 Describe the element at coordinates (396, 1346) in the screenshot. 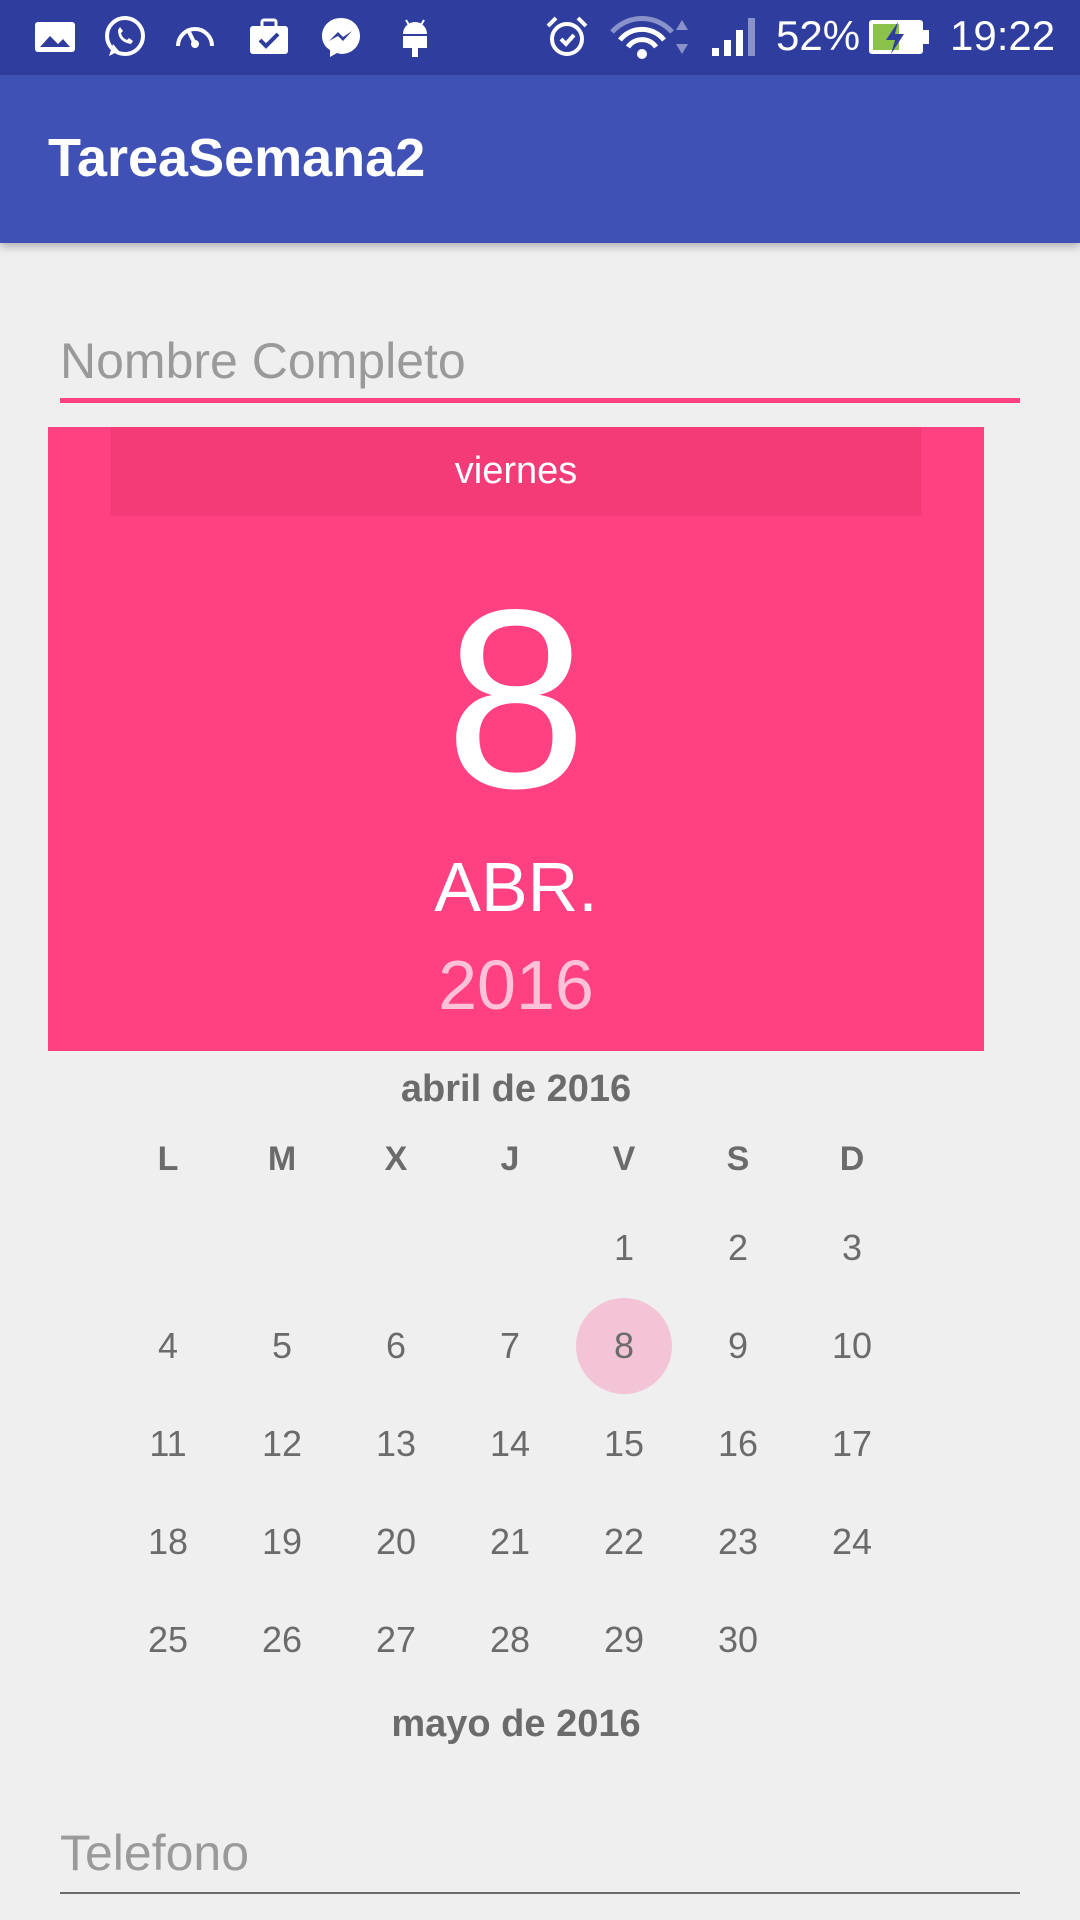

I see `calendar-day: 6` at that location.